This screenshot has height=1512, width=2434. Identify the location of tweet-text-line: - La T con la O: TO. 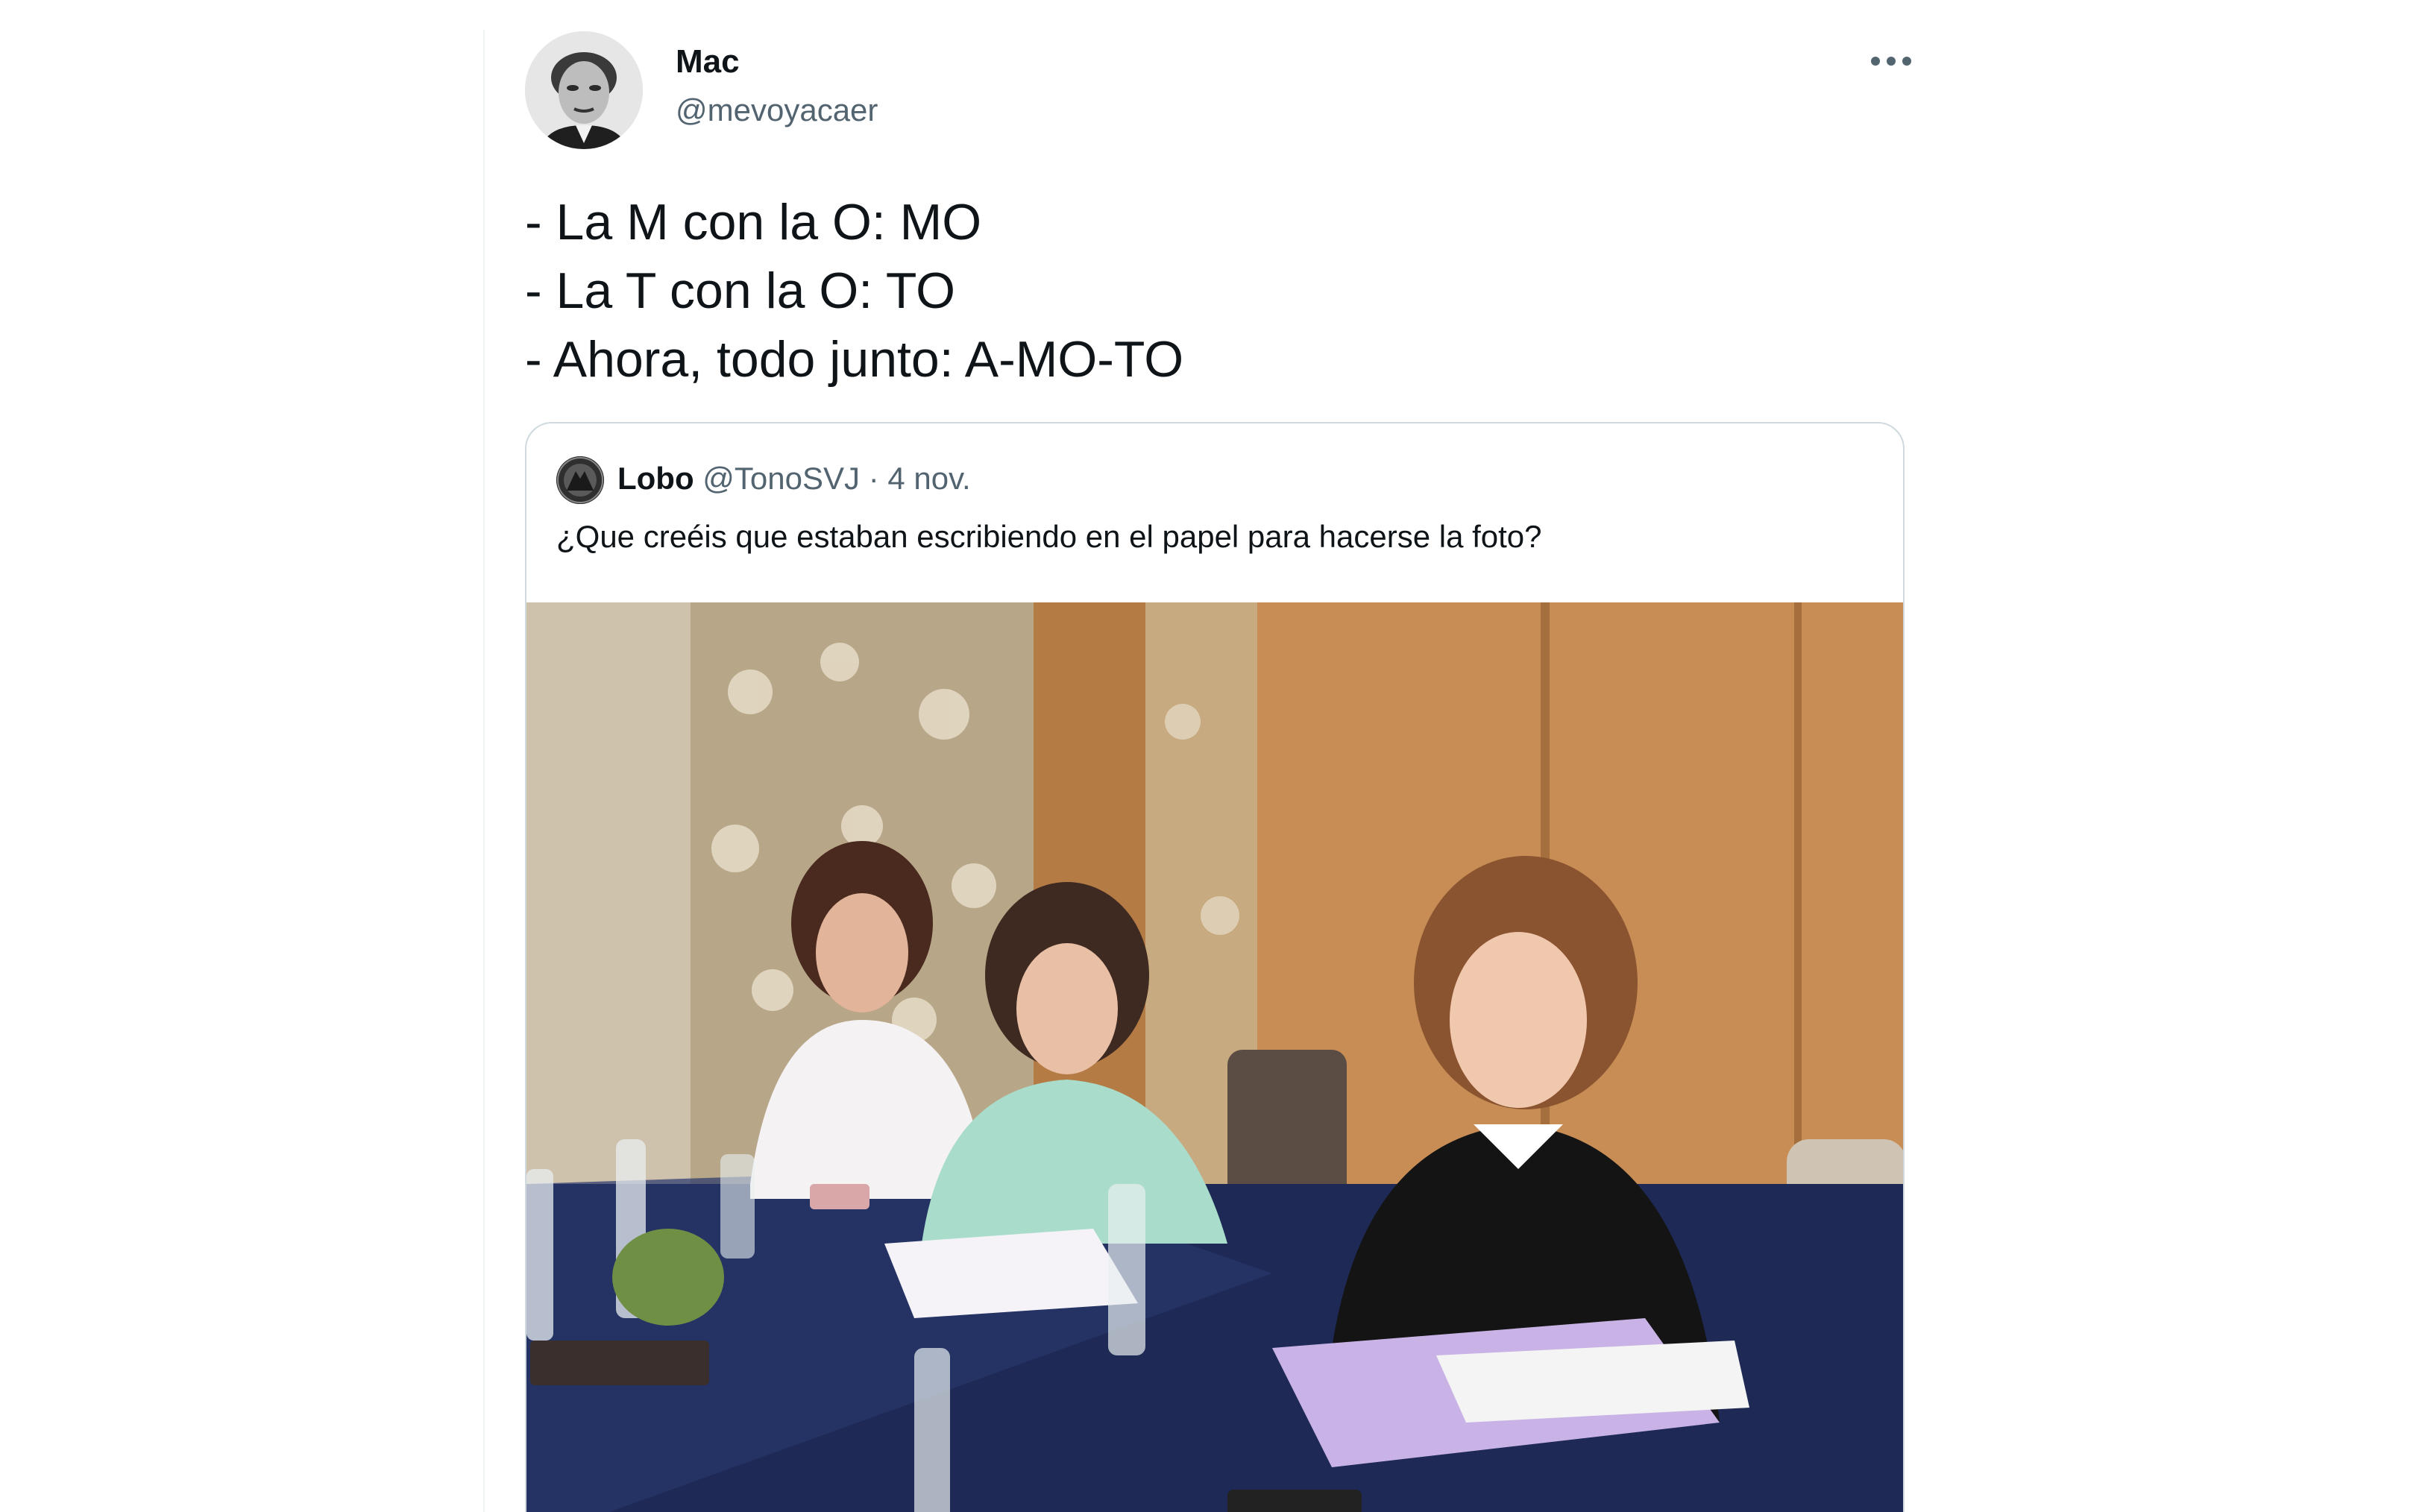
(740, 290).